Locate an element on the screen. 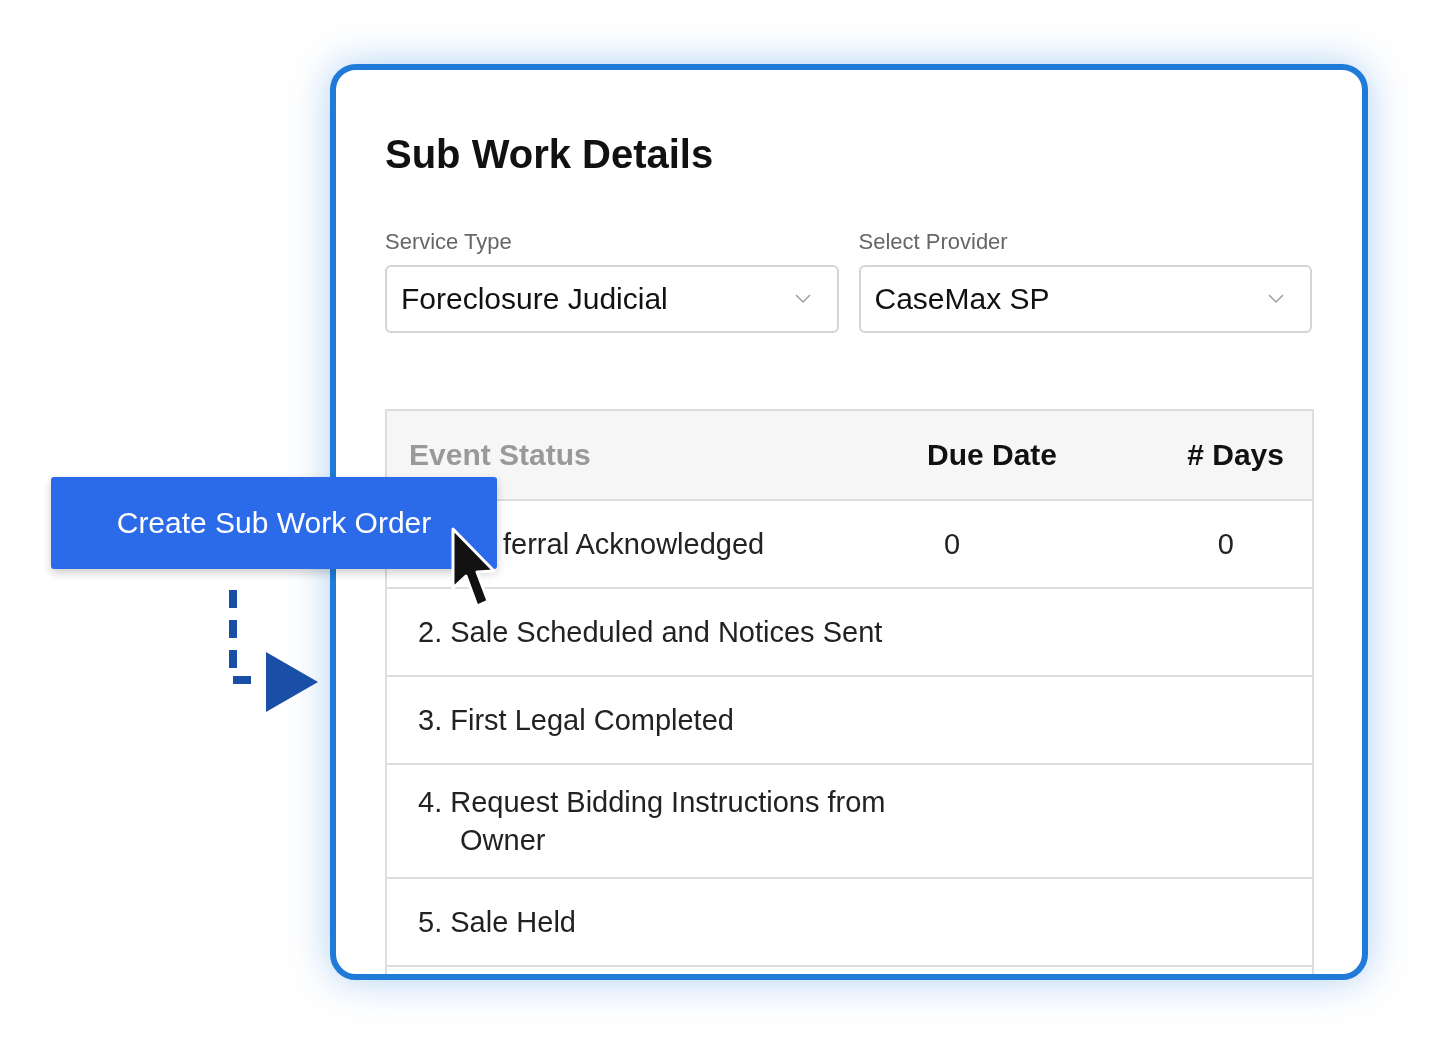 This screenshot has height=1046, width=1448. field-label: Service Type is located at coordinates (449, 242).